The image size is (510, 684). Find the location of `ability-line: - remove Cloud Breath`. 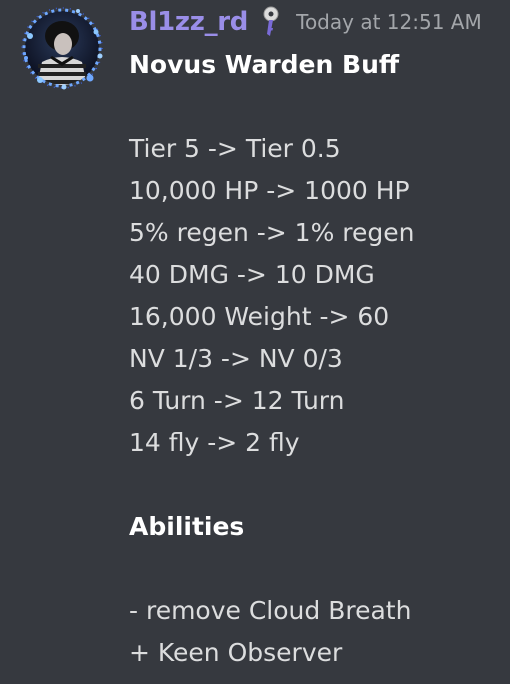

ability-line: - remove Cloud Breath is located at coordinates (270, 610).